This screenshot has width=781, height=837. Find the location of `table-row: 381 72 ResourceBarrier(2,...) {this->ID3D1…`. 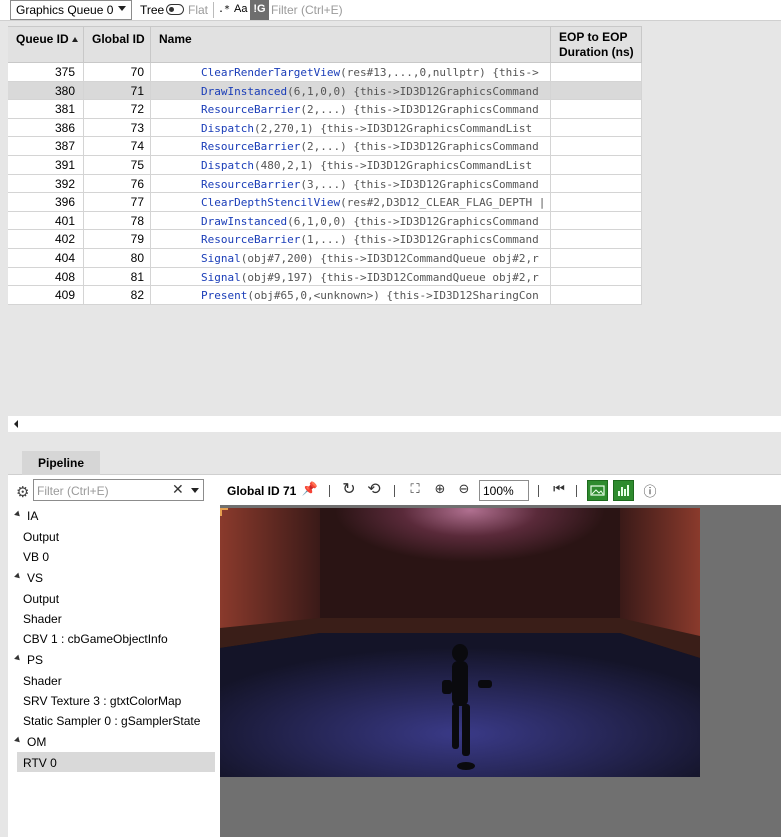

table-row: 381 72 ResourceBarrier(2,...) {this->ID3D1… is located at coordinates (325, 109).